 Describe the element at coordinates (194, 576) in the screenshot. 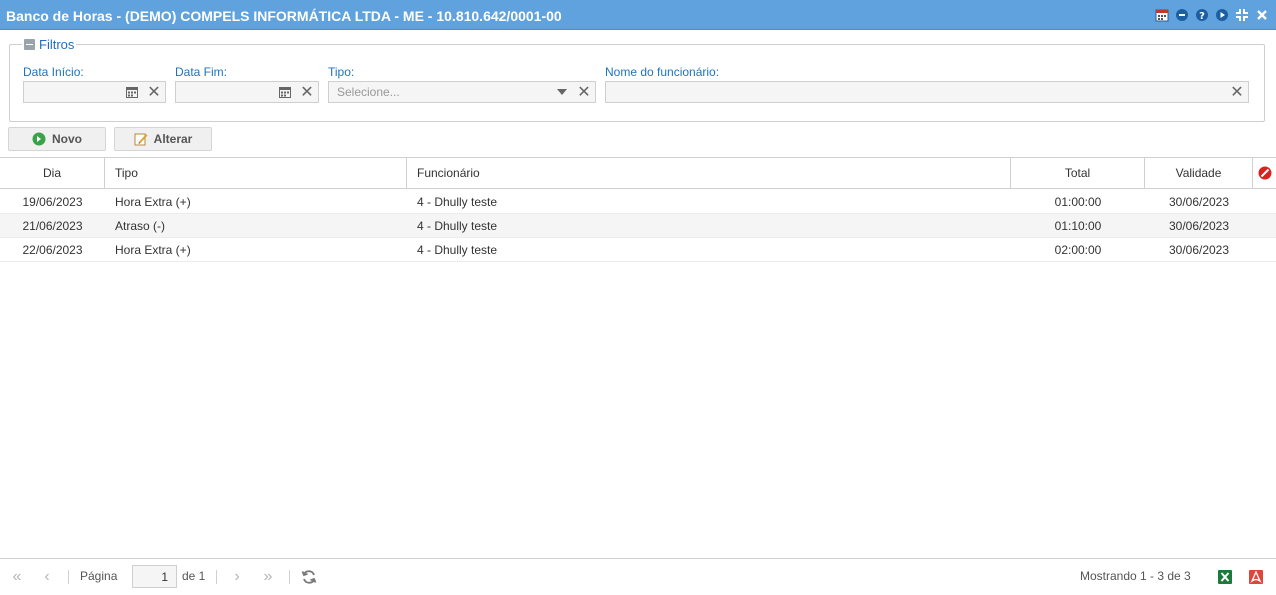

I see `page-count: de 1` at that location.